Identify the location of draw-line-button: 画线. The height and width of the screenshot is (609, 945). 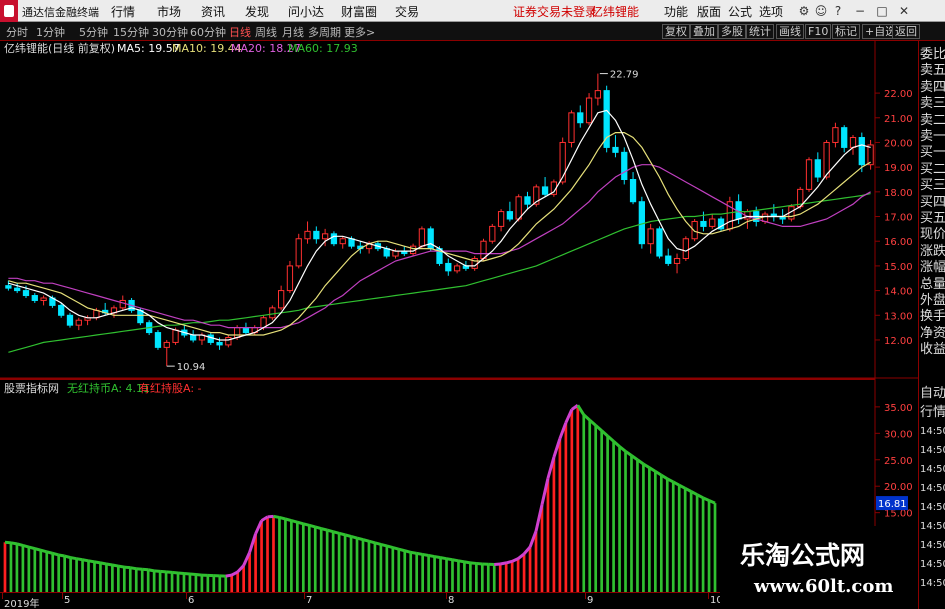
(790, 31).